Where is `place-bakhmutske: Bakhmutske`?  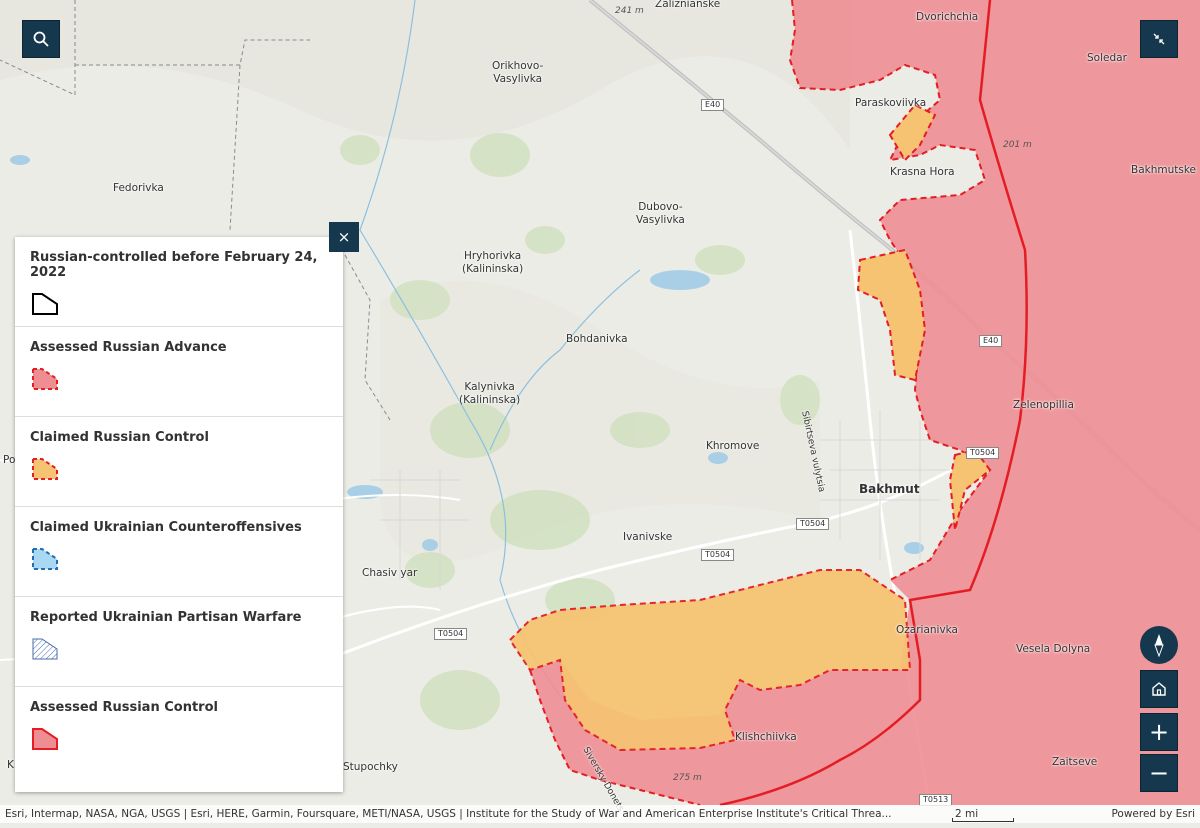
place-bakhmutske: Bakhmutske is located at coordinates (1164, 170).